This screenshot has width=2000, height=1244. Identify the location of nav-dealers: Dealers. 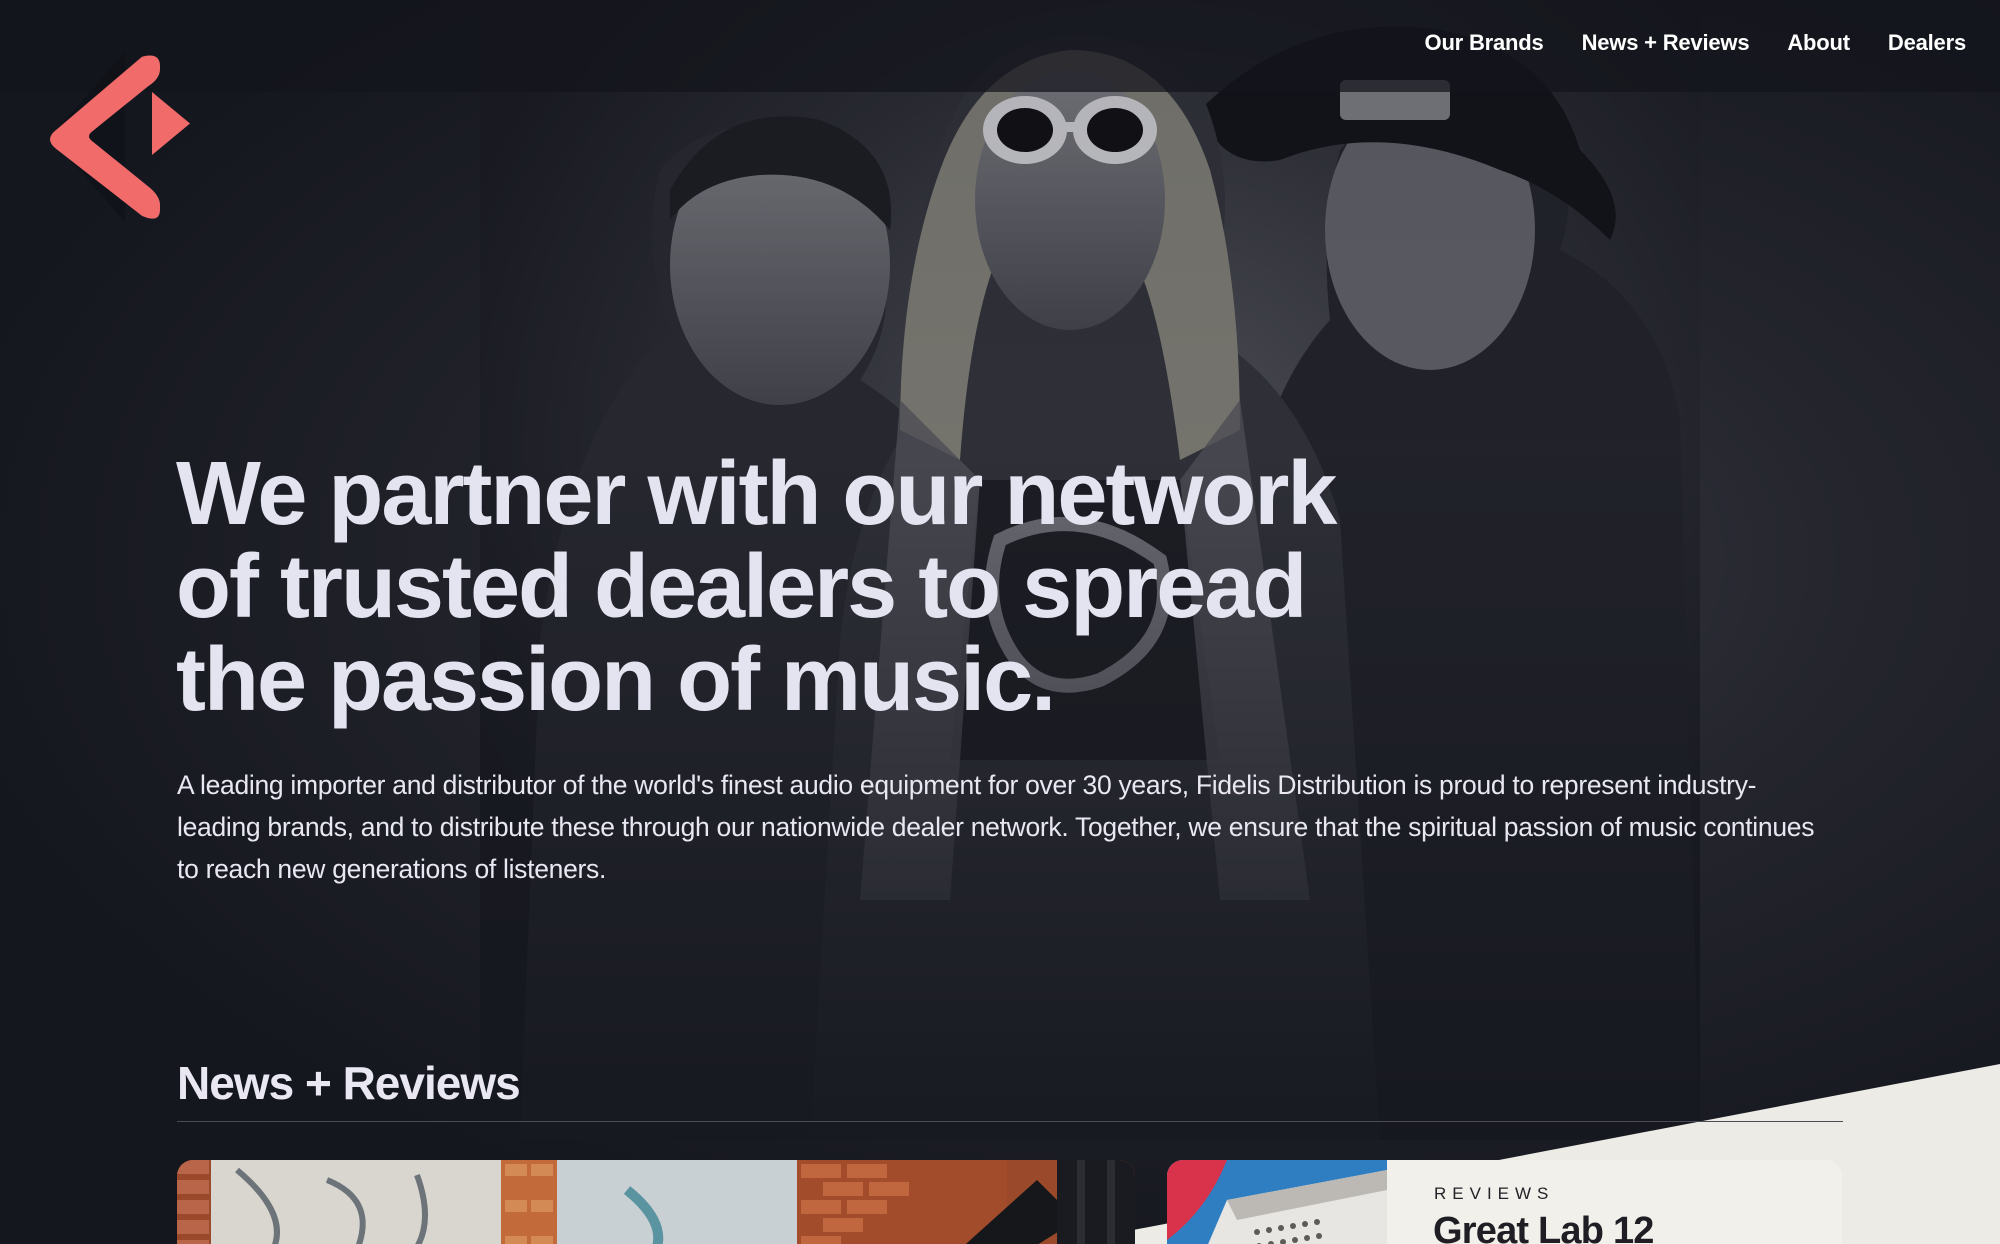
(1927, 43).